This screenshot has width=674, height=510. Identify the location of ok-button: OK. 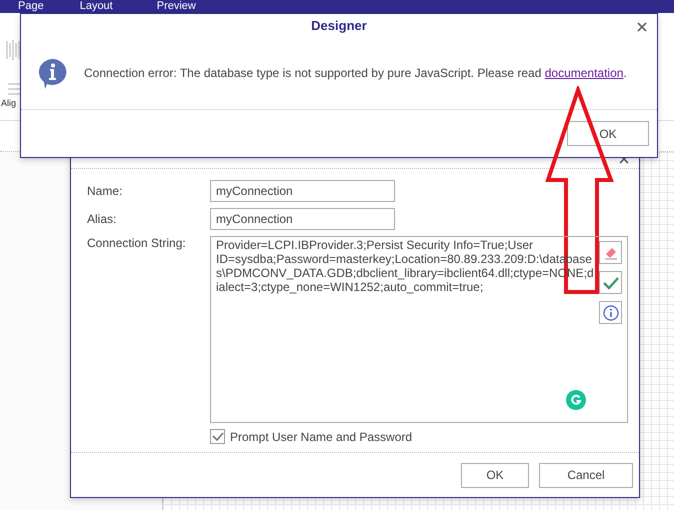
(608, 133).